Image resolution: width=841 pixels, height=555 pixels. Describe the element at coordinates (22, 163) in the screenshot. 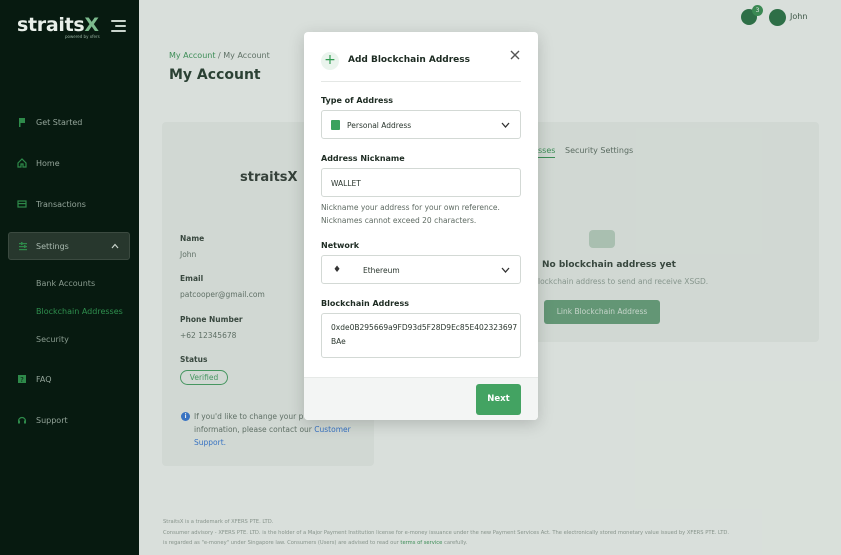

I see `home-icon` at that location.